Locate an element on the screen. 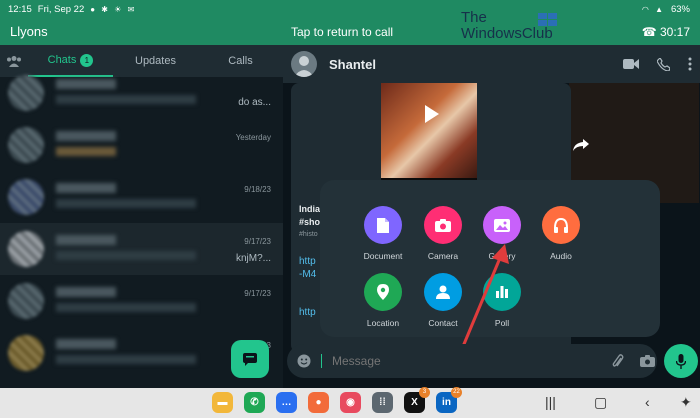 This screenshot has height=418, width=700. x-notification-badge: 3 is located at coordinates (424, 392).